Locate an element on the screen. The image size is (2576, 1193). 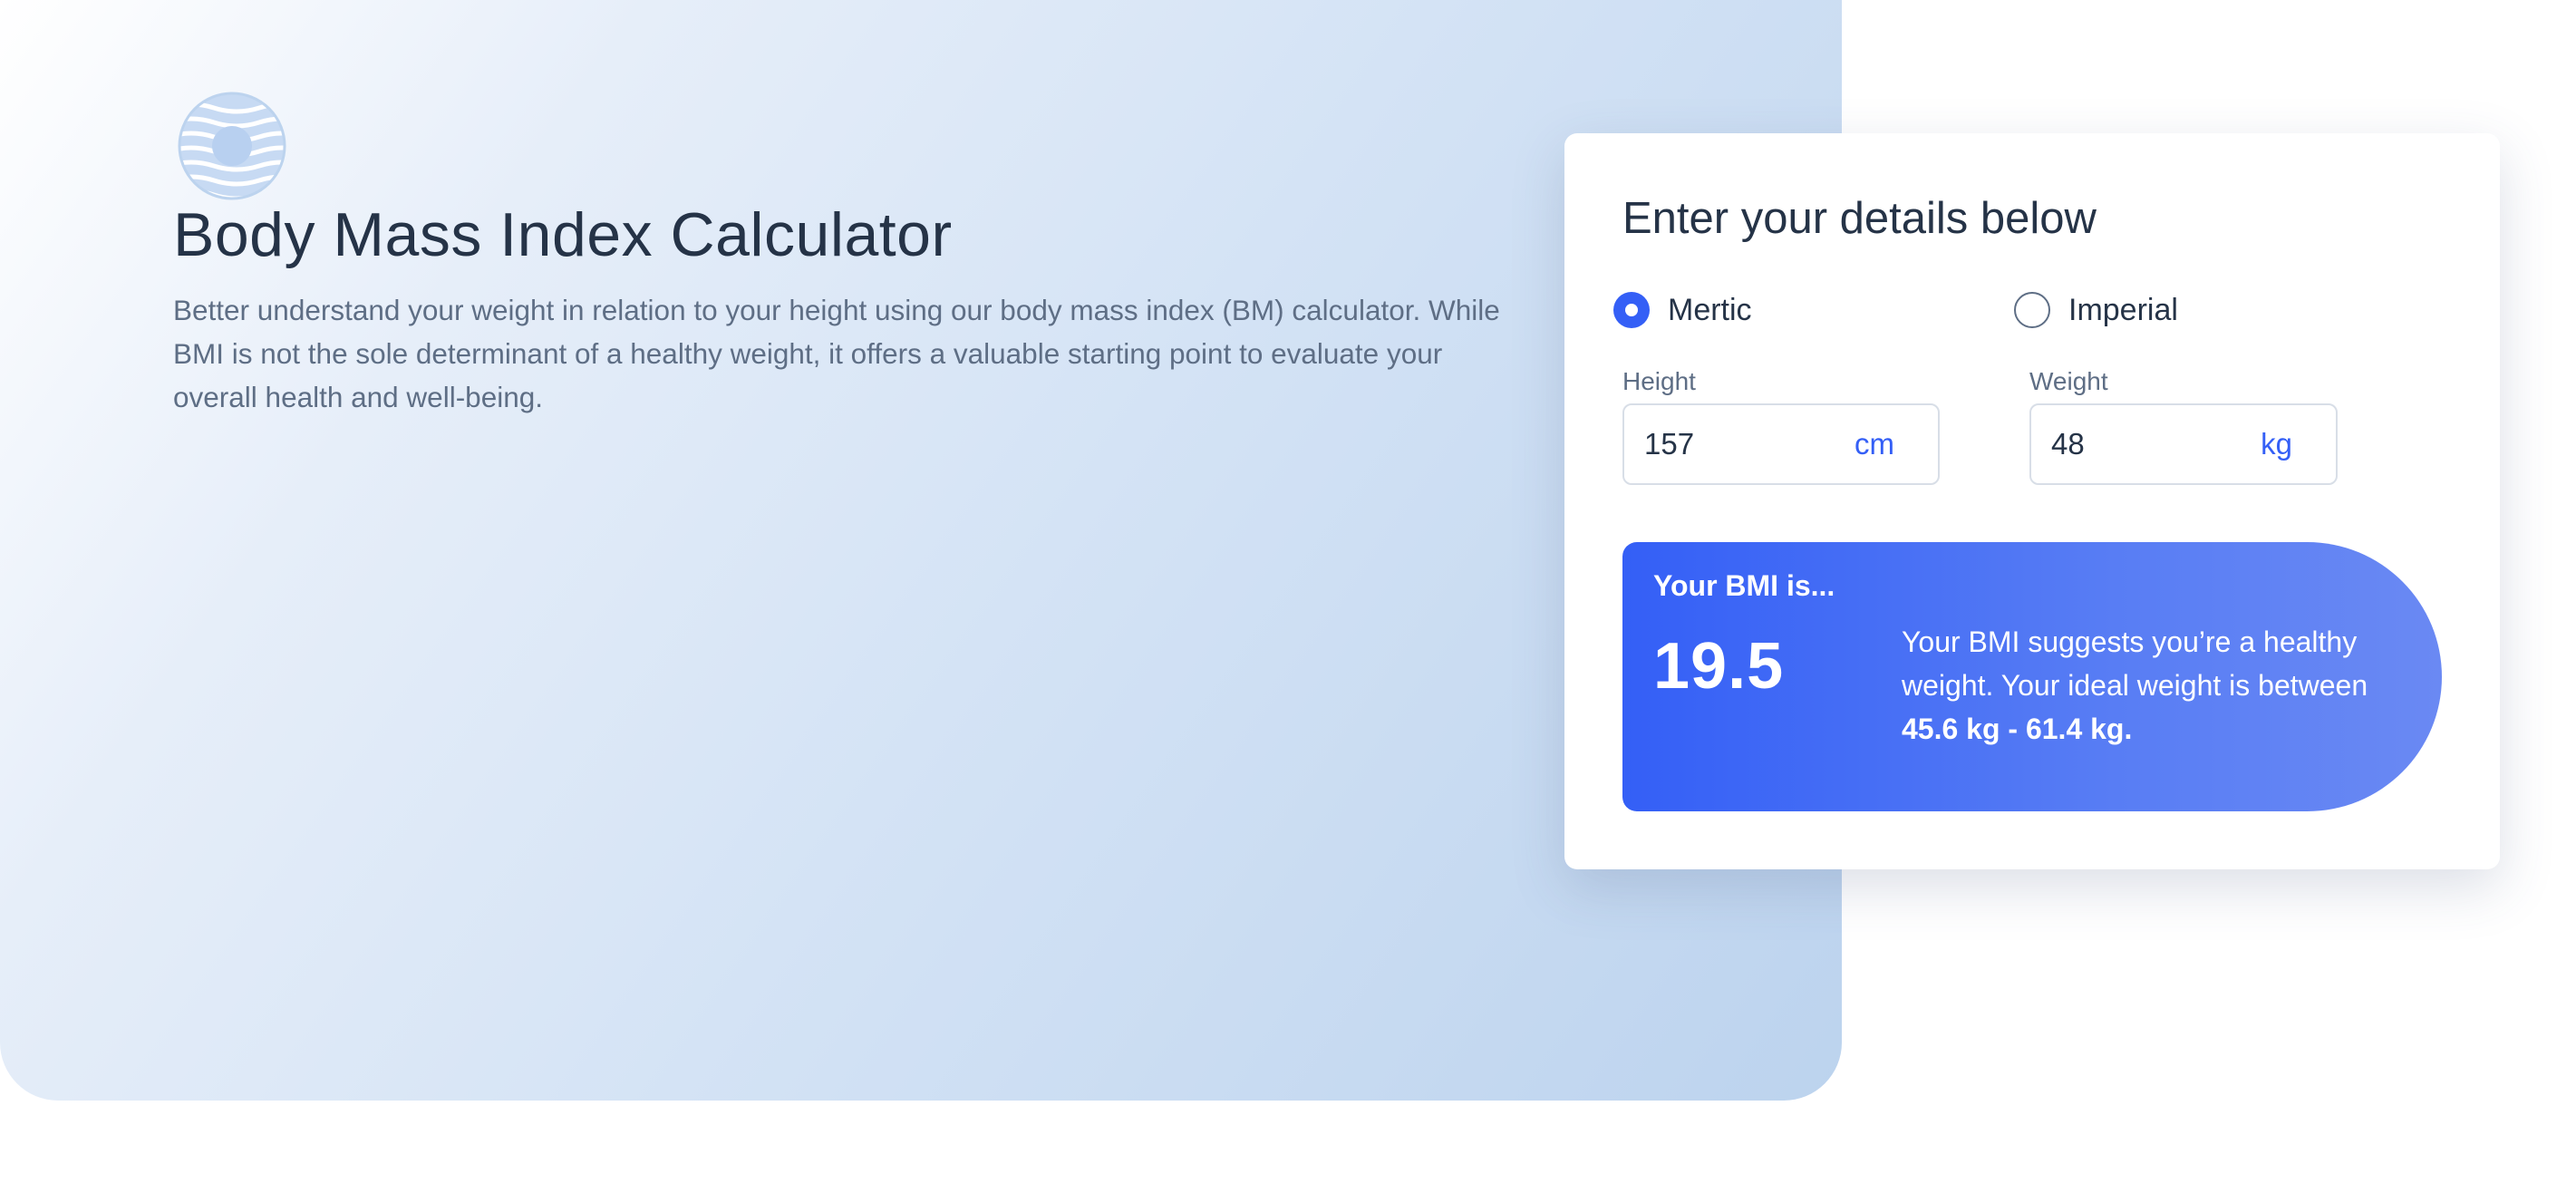
form-heading: Enter your details below is located at coordinates (1859, 219).